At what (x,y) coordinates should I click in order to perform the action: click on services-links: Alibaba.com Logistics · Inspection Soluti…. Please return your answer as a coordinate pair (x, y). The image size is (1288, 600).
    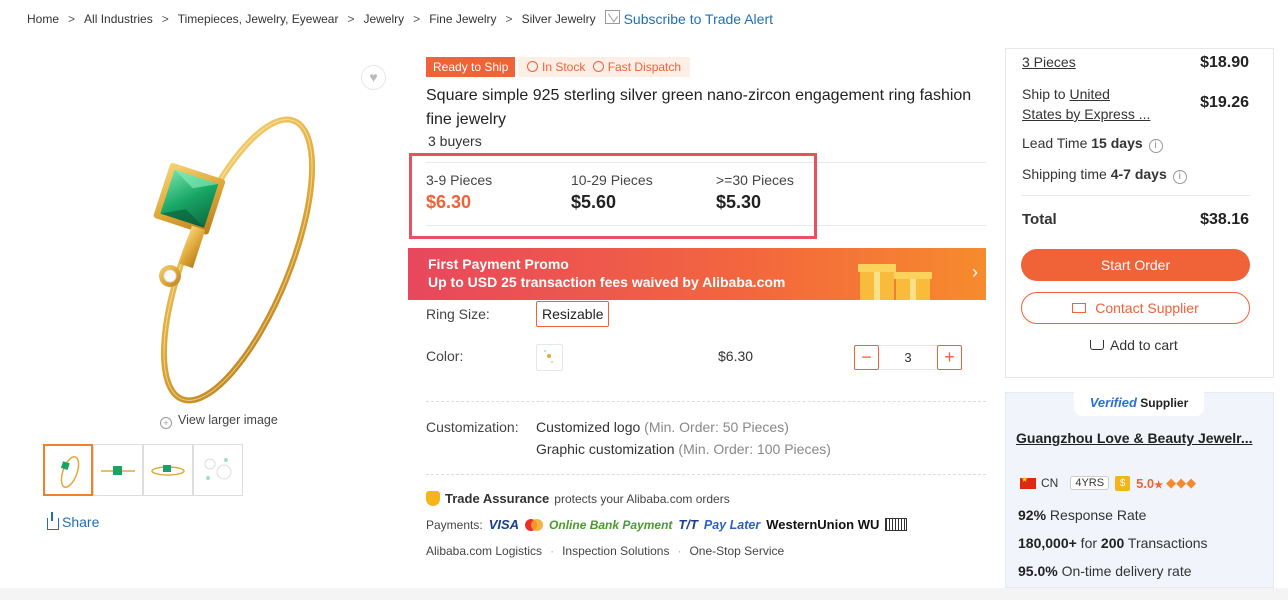
    Looking at the image, I should click on (605, 551).